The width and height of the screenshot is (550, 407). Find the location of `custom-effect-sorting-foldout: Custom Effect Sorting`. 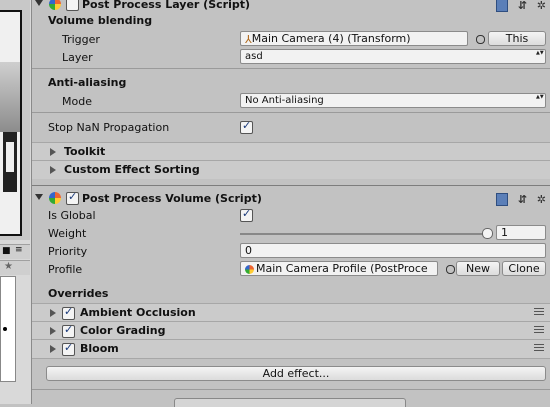

custom-effect-sorting-foldout: Custom Effect Sorting is located at coordinates (291, 169).